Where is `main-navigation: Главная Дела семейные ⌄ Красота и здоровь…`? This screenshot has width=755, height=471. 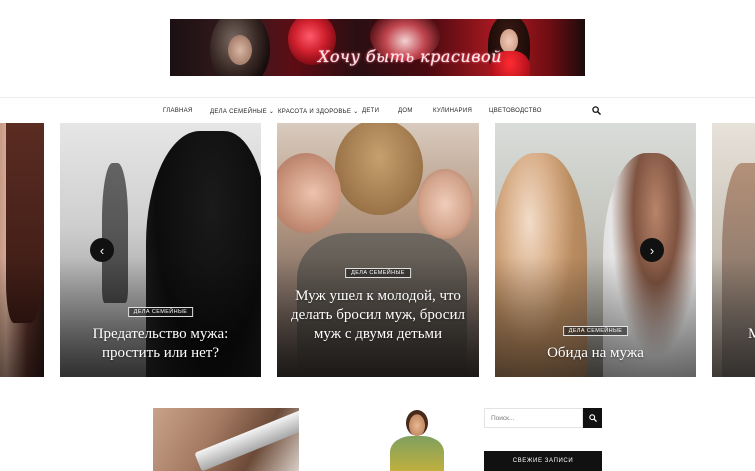
main-navigation: Главная Дела семейные ⌄ Красота и здоровь… is located at coordinates (377, 110).